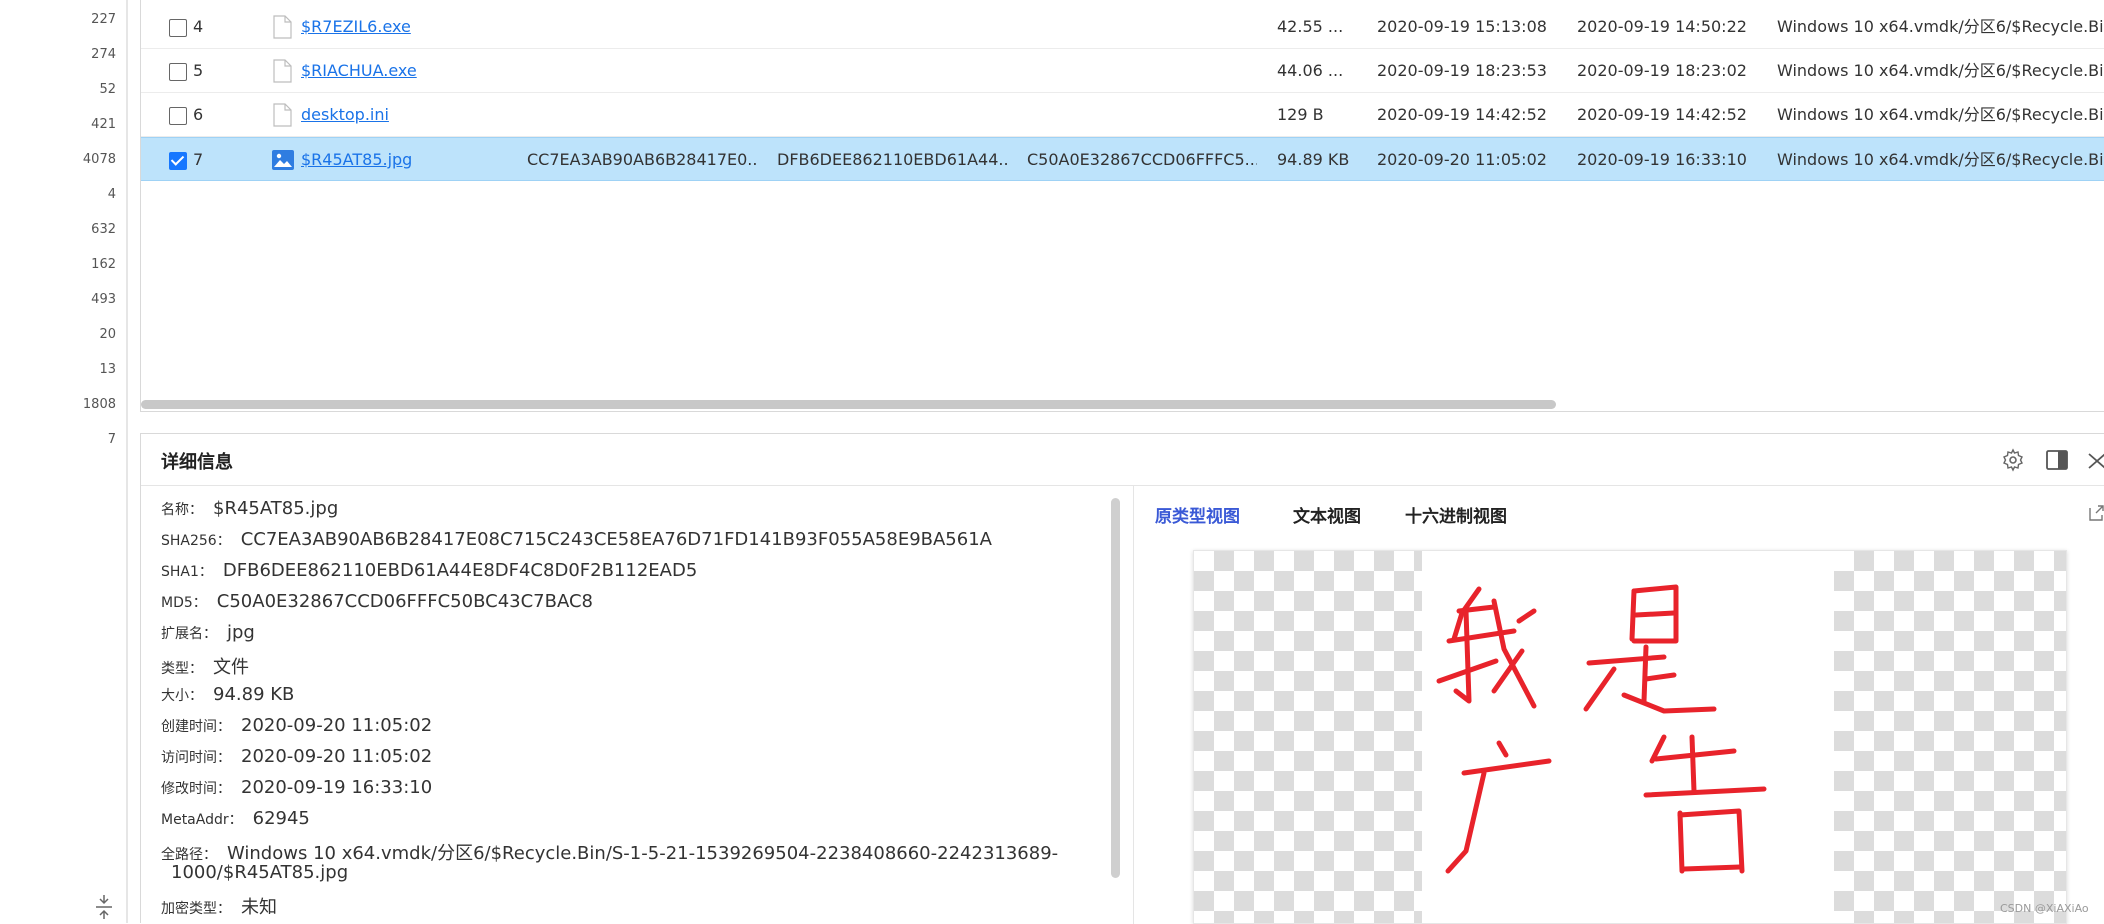  Describe the element at coordinates (103, 264) in the screenshot. I see `count-label: 162` at that location.